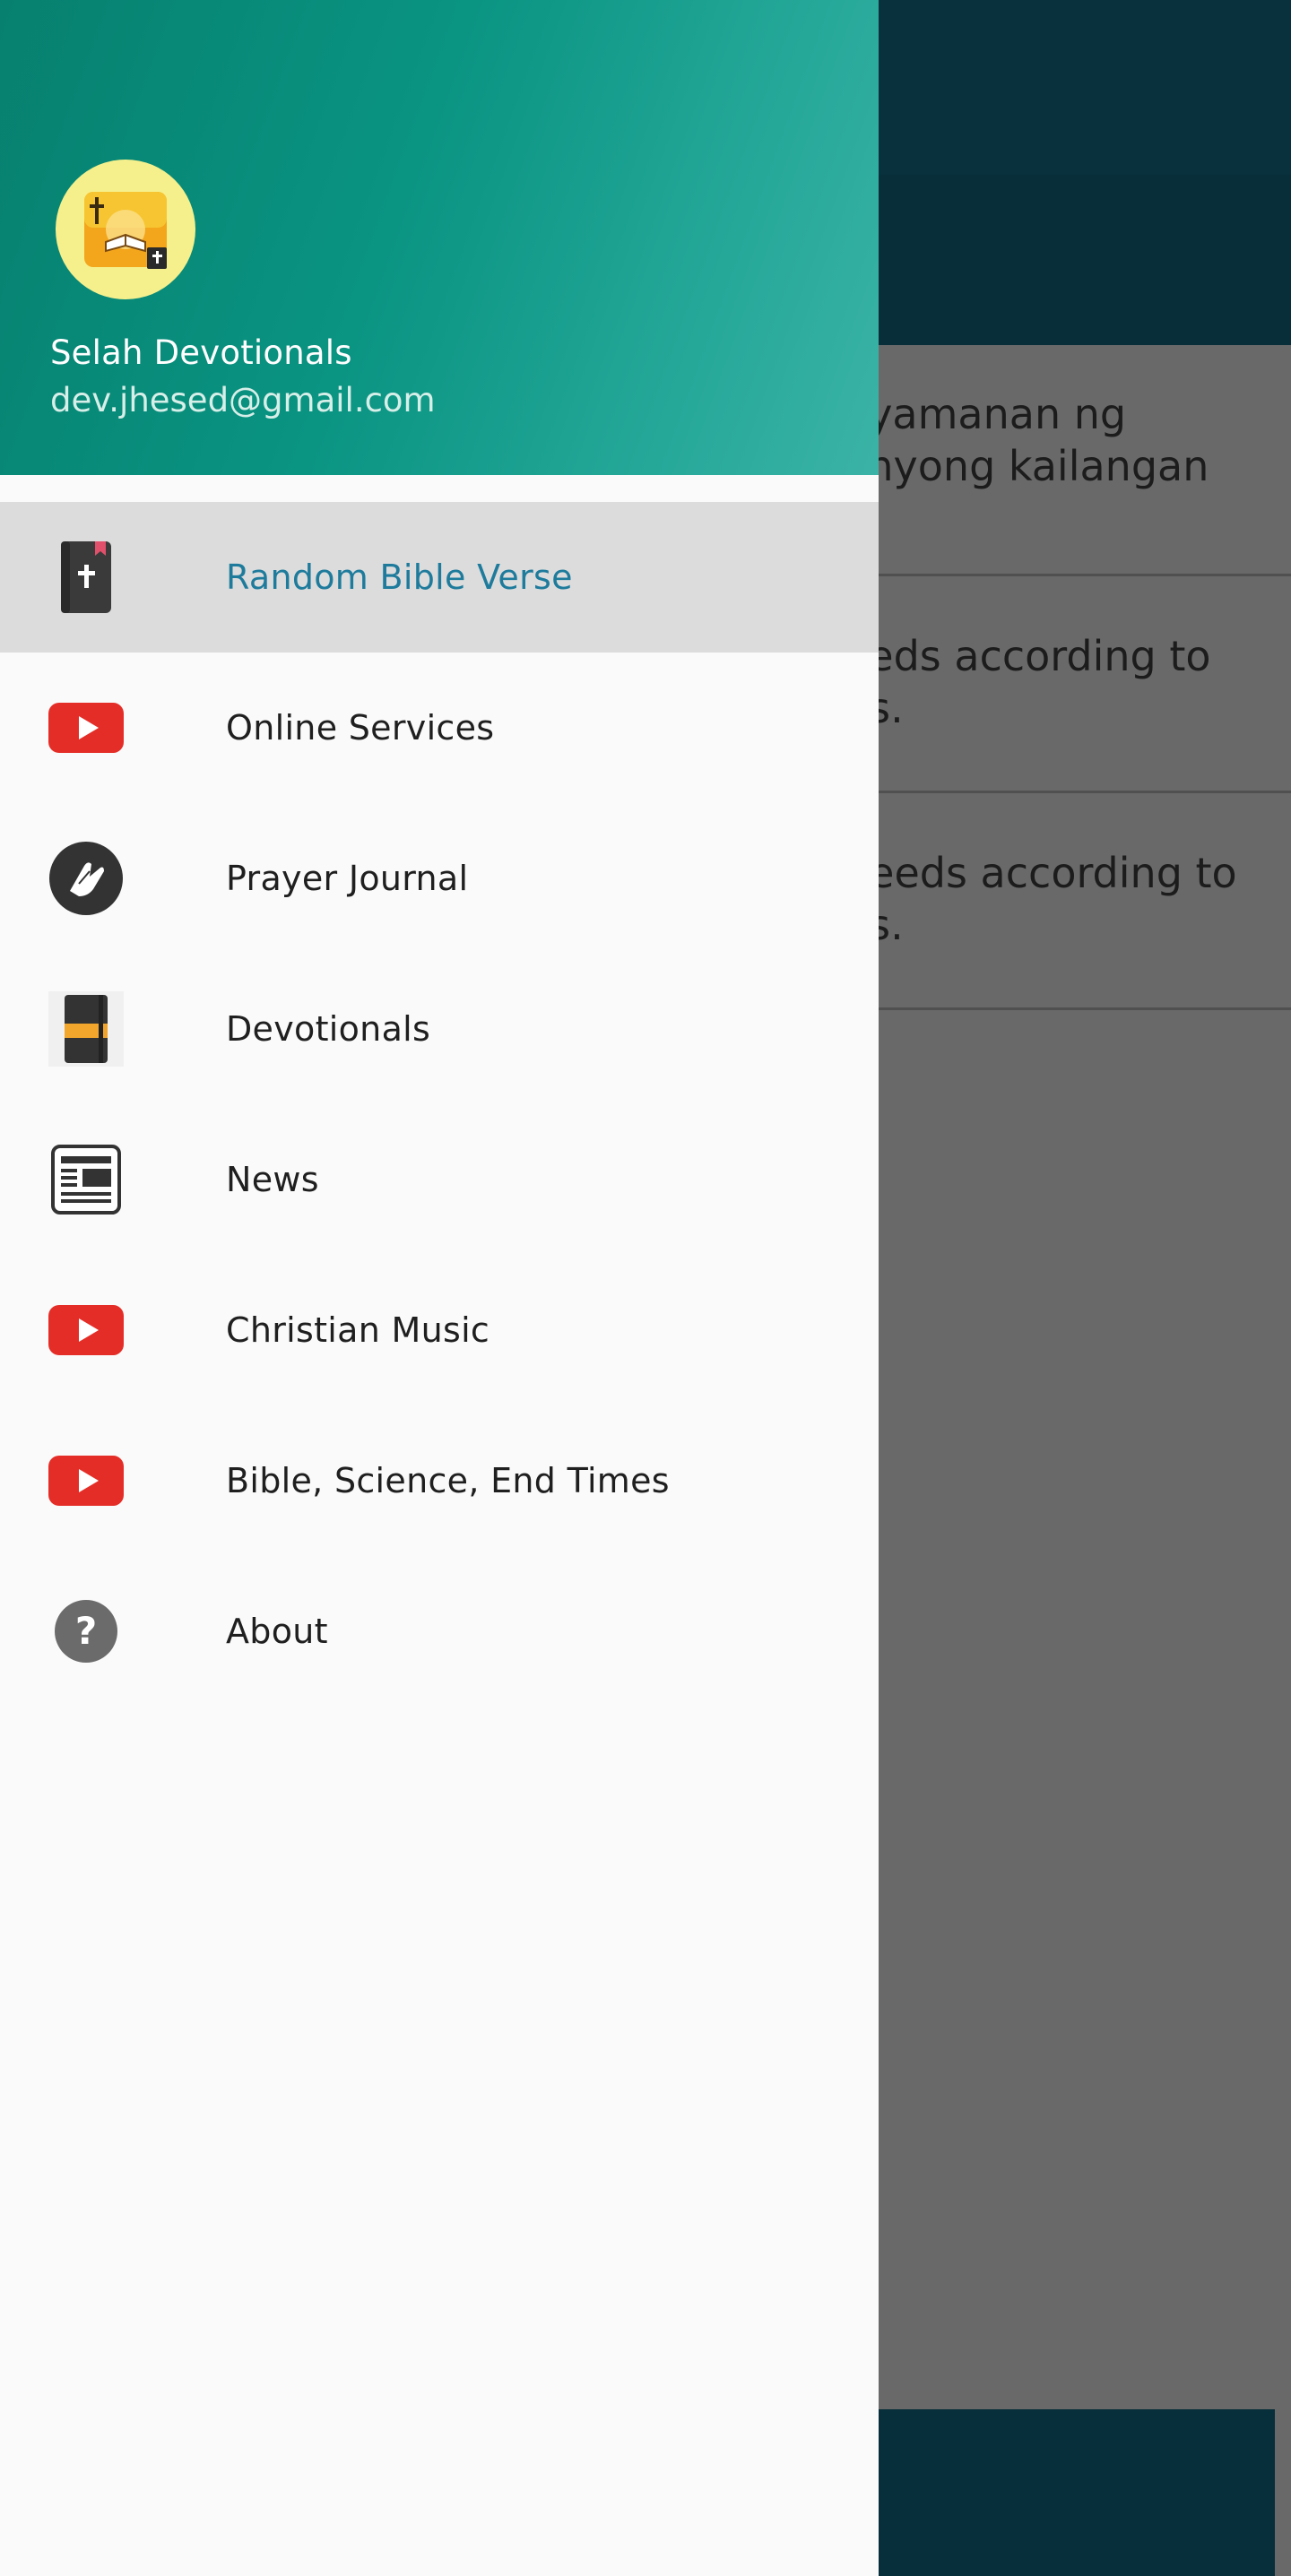 The width and height of the screenshot is (1291, 2576). I want to click on menu-item-christian-music: Christian Music, so click(439, 1330).